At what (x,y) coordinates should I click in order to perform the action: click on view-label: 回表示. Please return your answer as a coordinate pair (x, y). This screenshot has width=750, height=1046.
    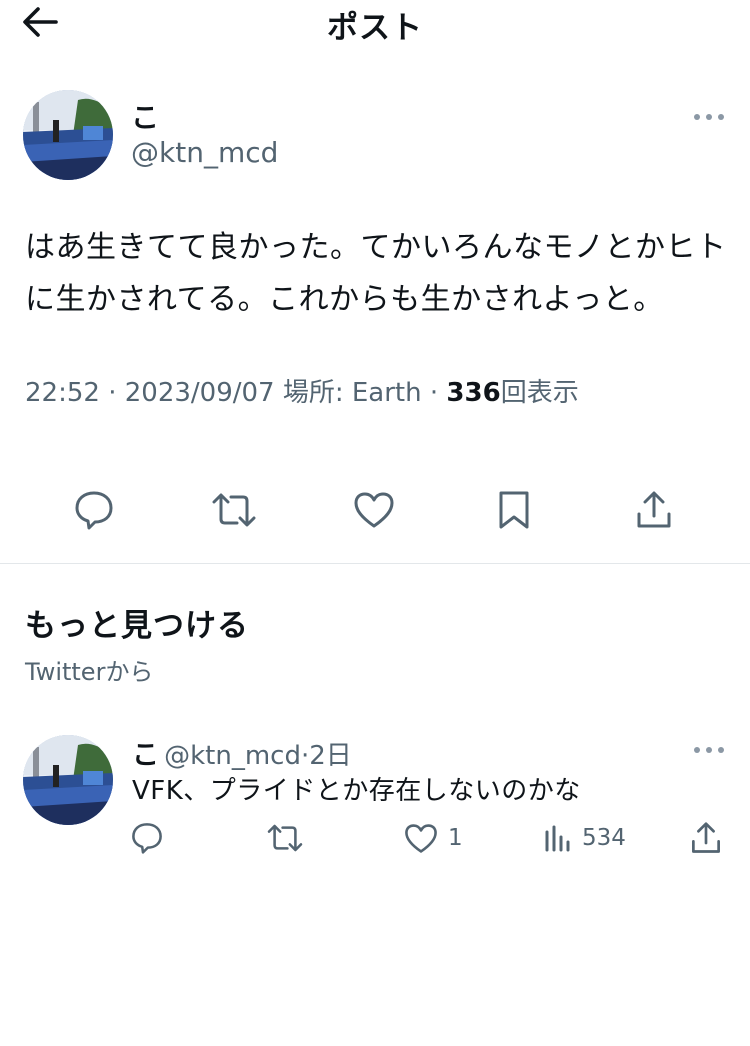
    Looking at the image, I should click on (539, 393).